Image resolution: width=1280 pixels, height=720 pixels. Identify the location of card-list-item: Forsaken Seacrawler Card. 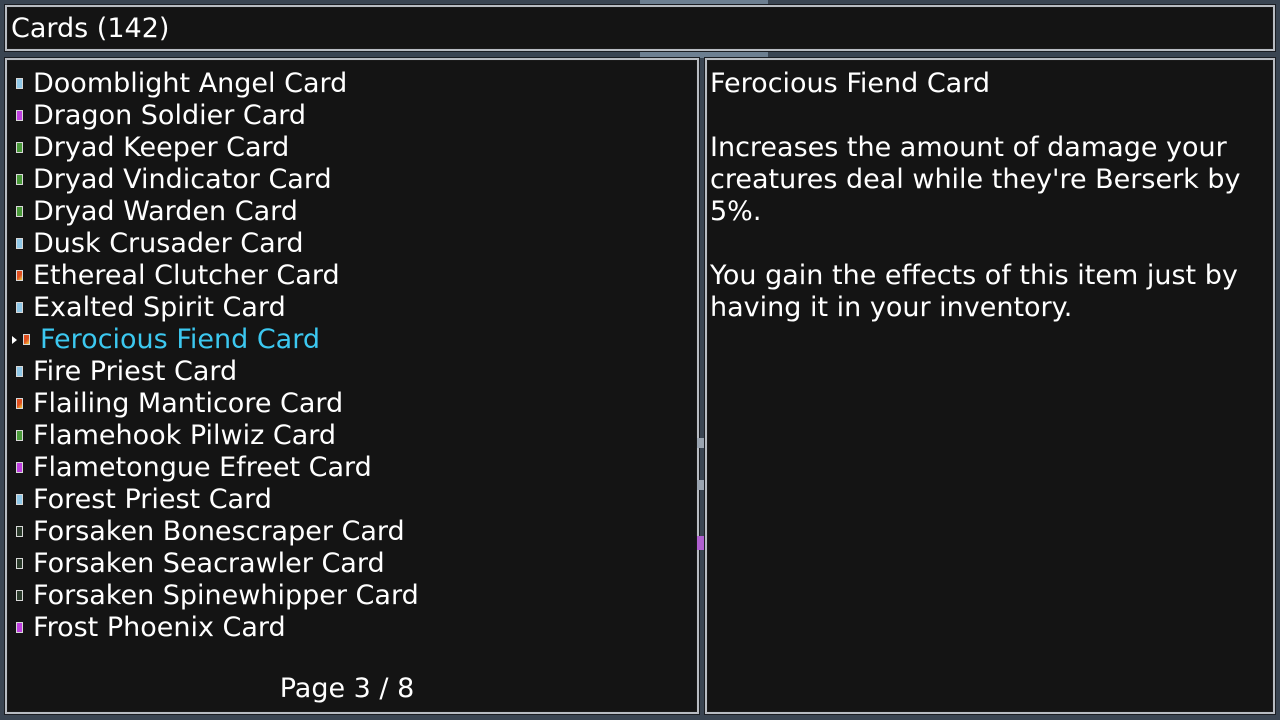
(347, 564).